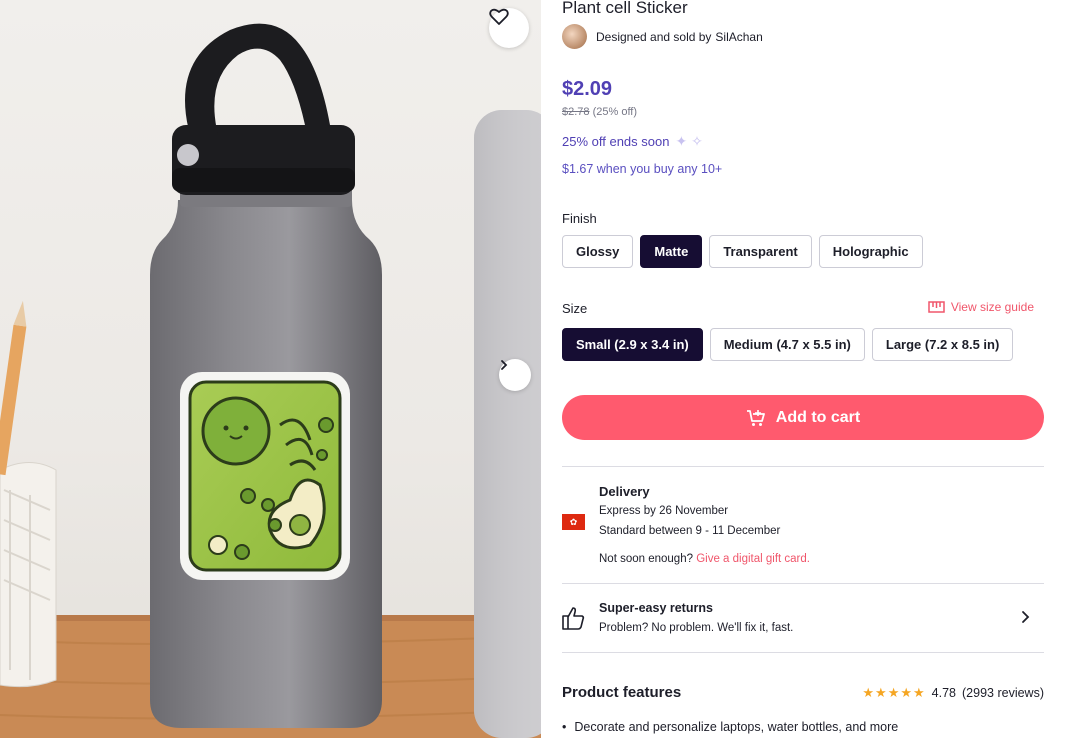 This screenshot has height=738, width=1079. I want to click on promo-text: 25% off ends soon ✦ ✧, so click(632, 141).